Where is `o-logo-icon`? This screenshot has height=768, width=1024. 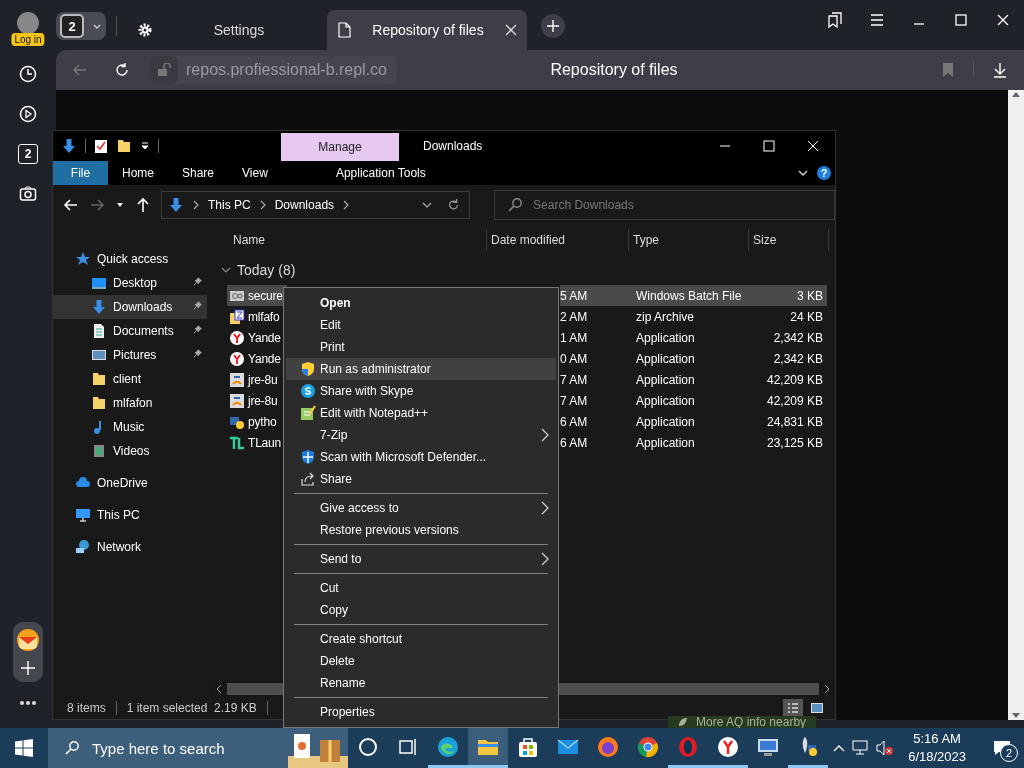
o-logo-icon is located at coordinates (688, 746).